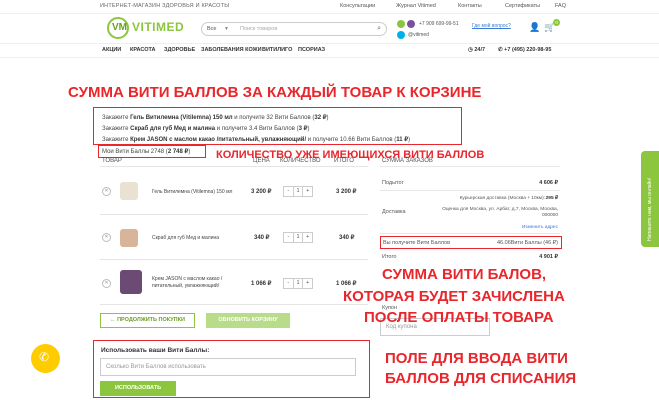 The image size is (659, 400). I want to click on logo-mark: VM, so click(118, 28).